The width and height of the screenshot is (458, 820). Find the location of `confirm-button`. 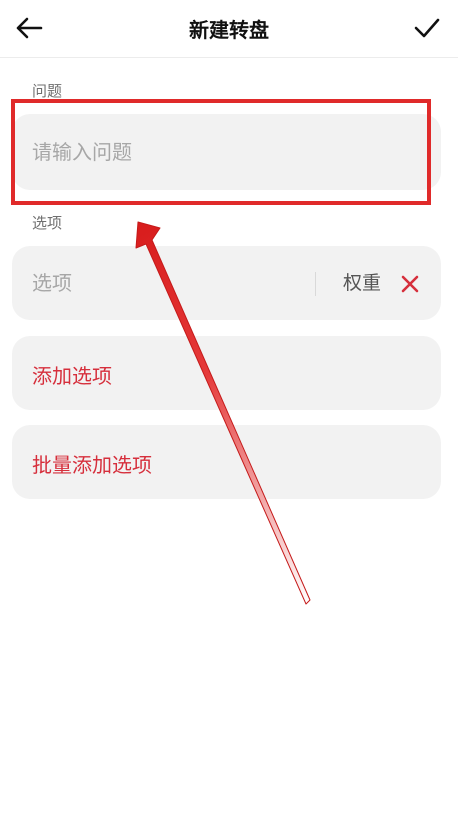

confirm-button is located at coordinates (427, 28).